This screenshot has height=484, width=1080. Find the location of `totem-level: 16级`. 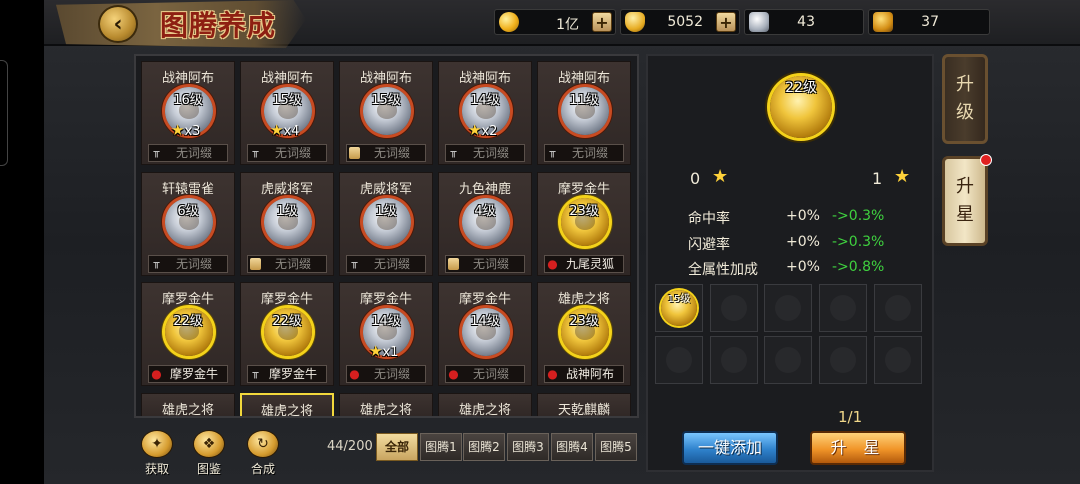

totem-level: 16级 is located at coordinates (188, 100).